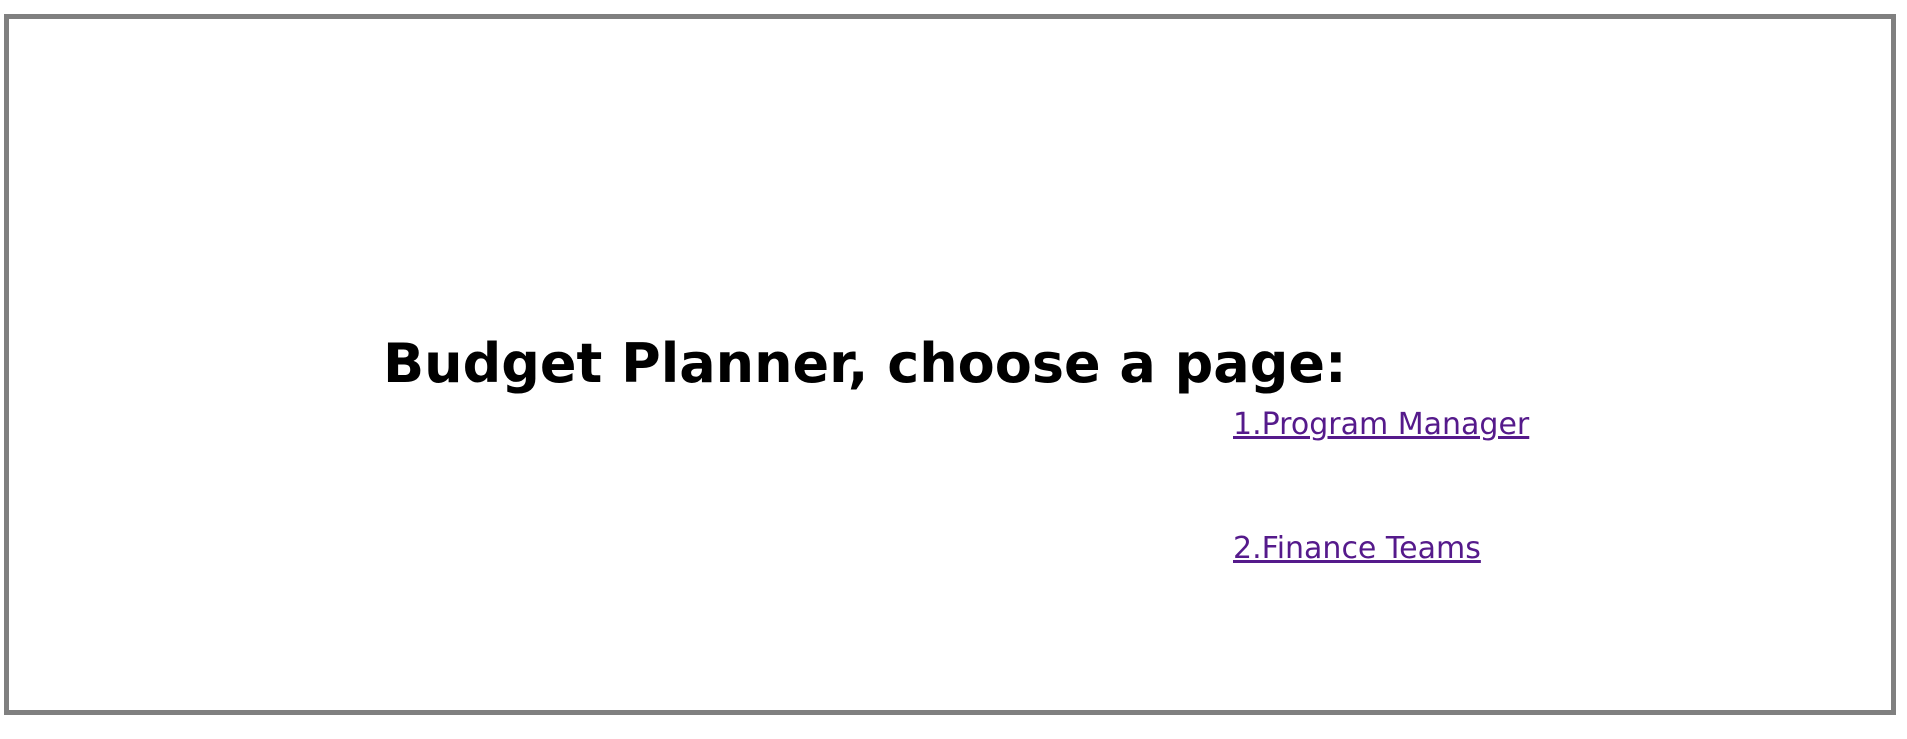  I want to click on program-manager-link: 1.Program Manager, so click(1381, 425).